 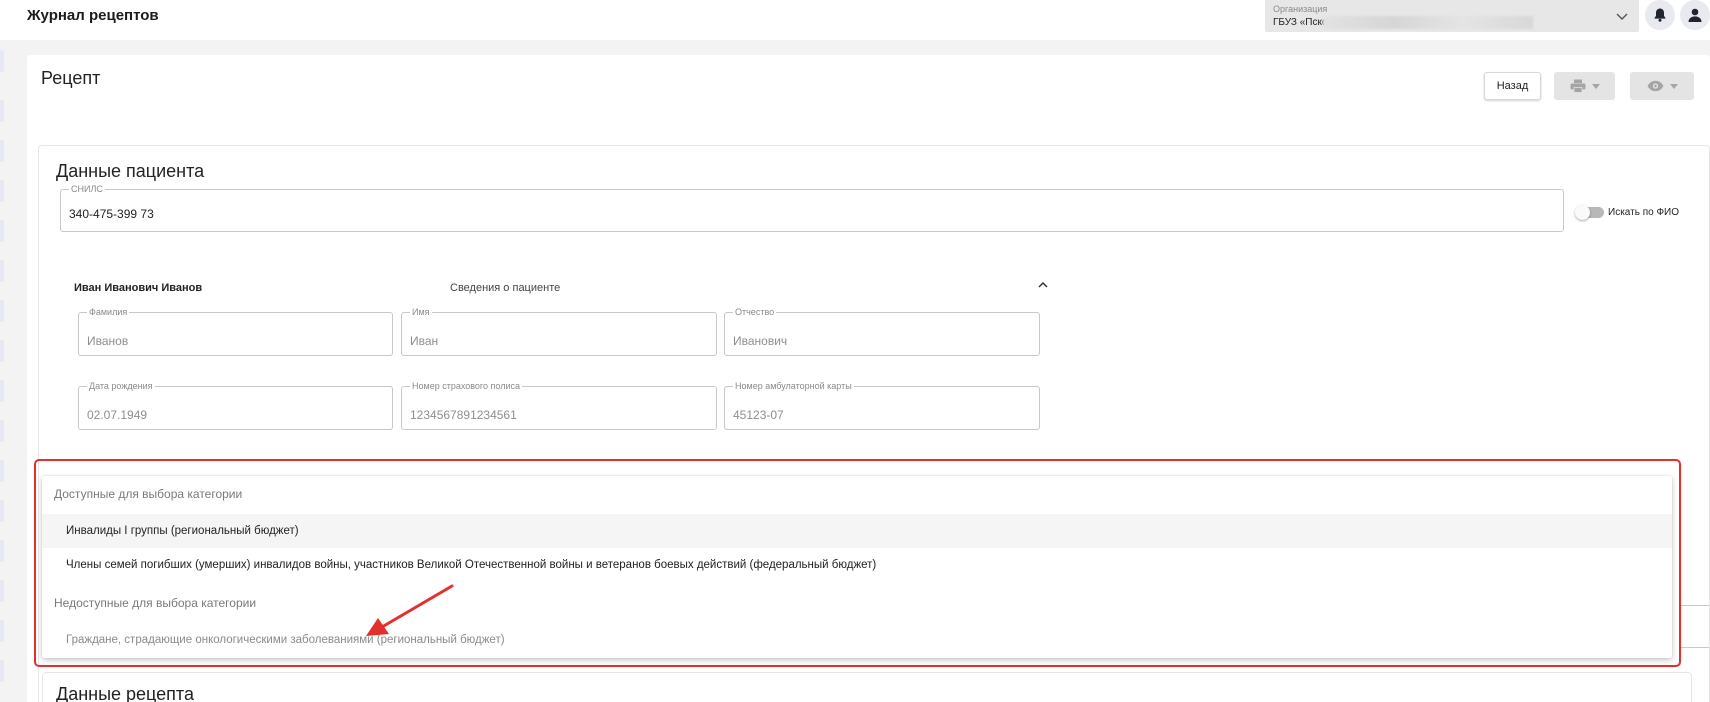 I want to click on patient-section-title: Данные пациента, so click(x=130, y=171).